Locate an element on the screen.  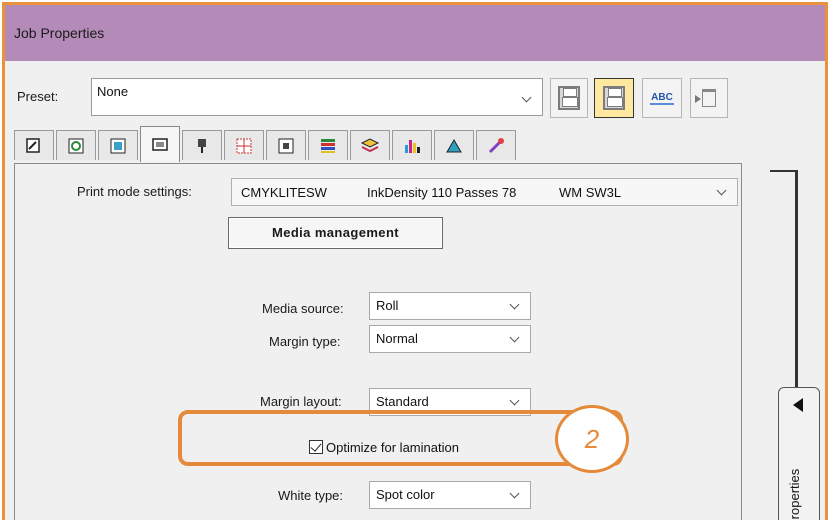
media-source-value: Roll is located at coordinates (387, 305).